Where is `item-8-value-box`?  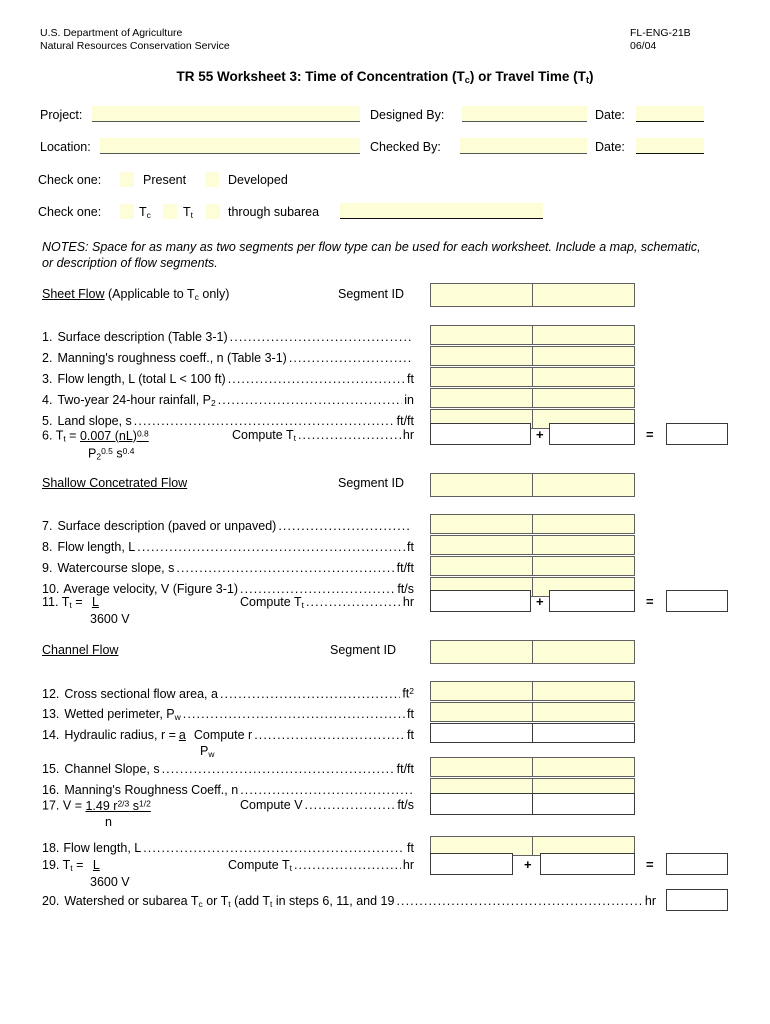
item-8-value-box is located at coordinates (532, 545).